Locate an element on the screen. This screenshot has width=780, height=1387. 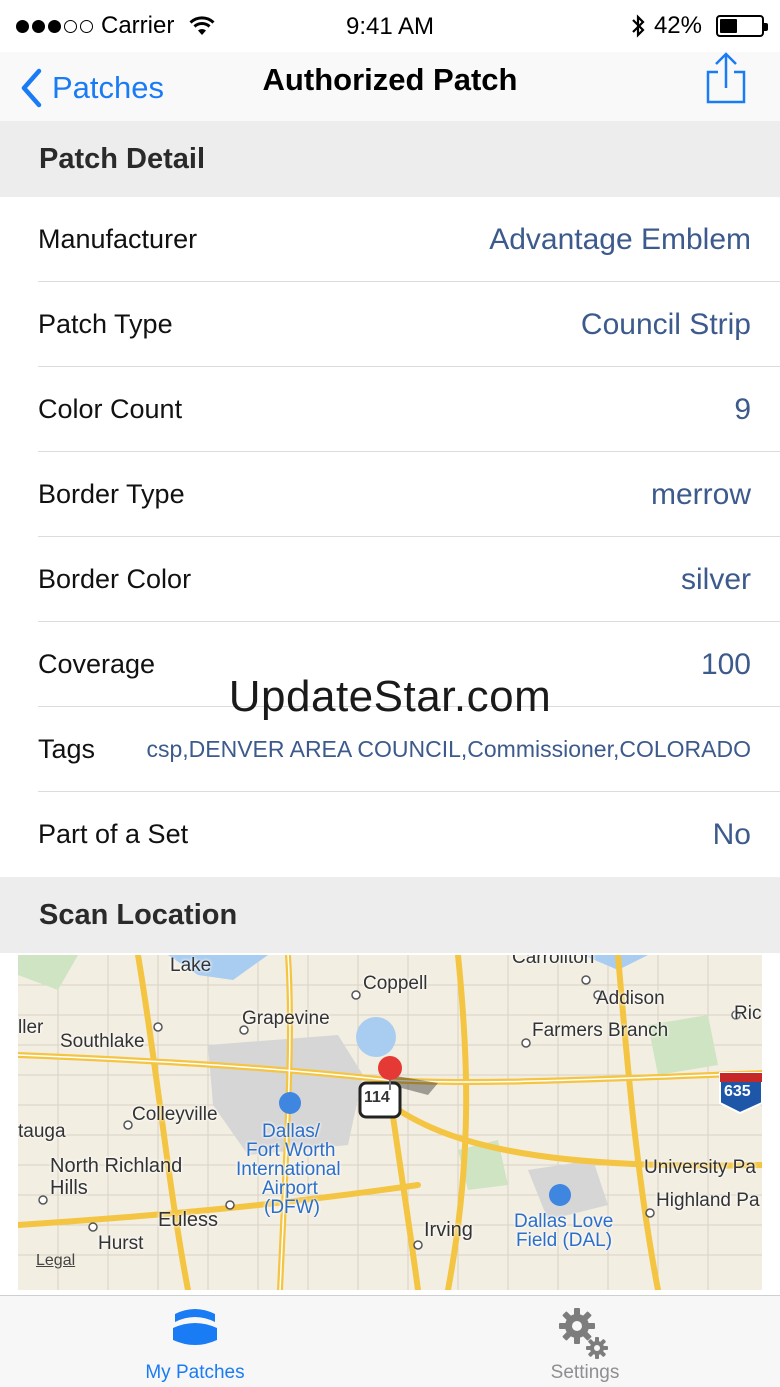
map-label-hurst: Hurst is located at coordinates (121, 1243).